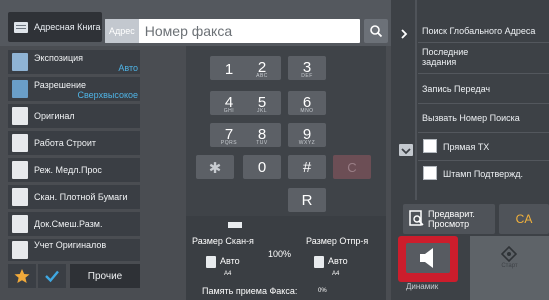 The width and height of the screenshot is (549, 300). Describe the element at coordinates (451, 219) in the screenshot. I see `preview-label: Предварит. Просмотр` at that location.